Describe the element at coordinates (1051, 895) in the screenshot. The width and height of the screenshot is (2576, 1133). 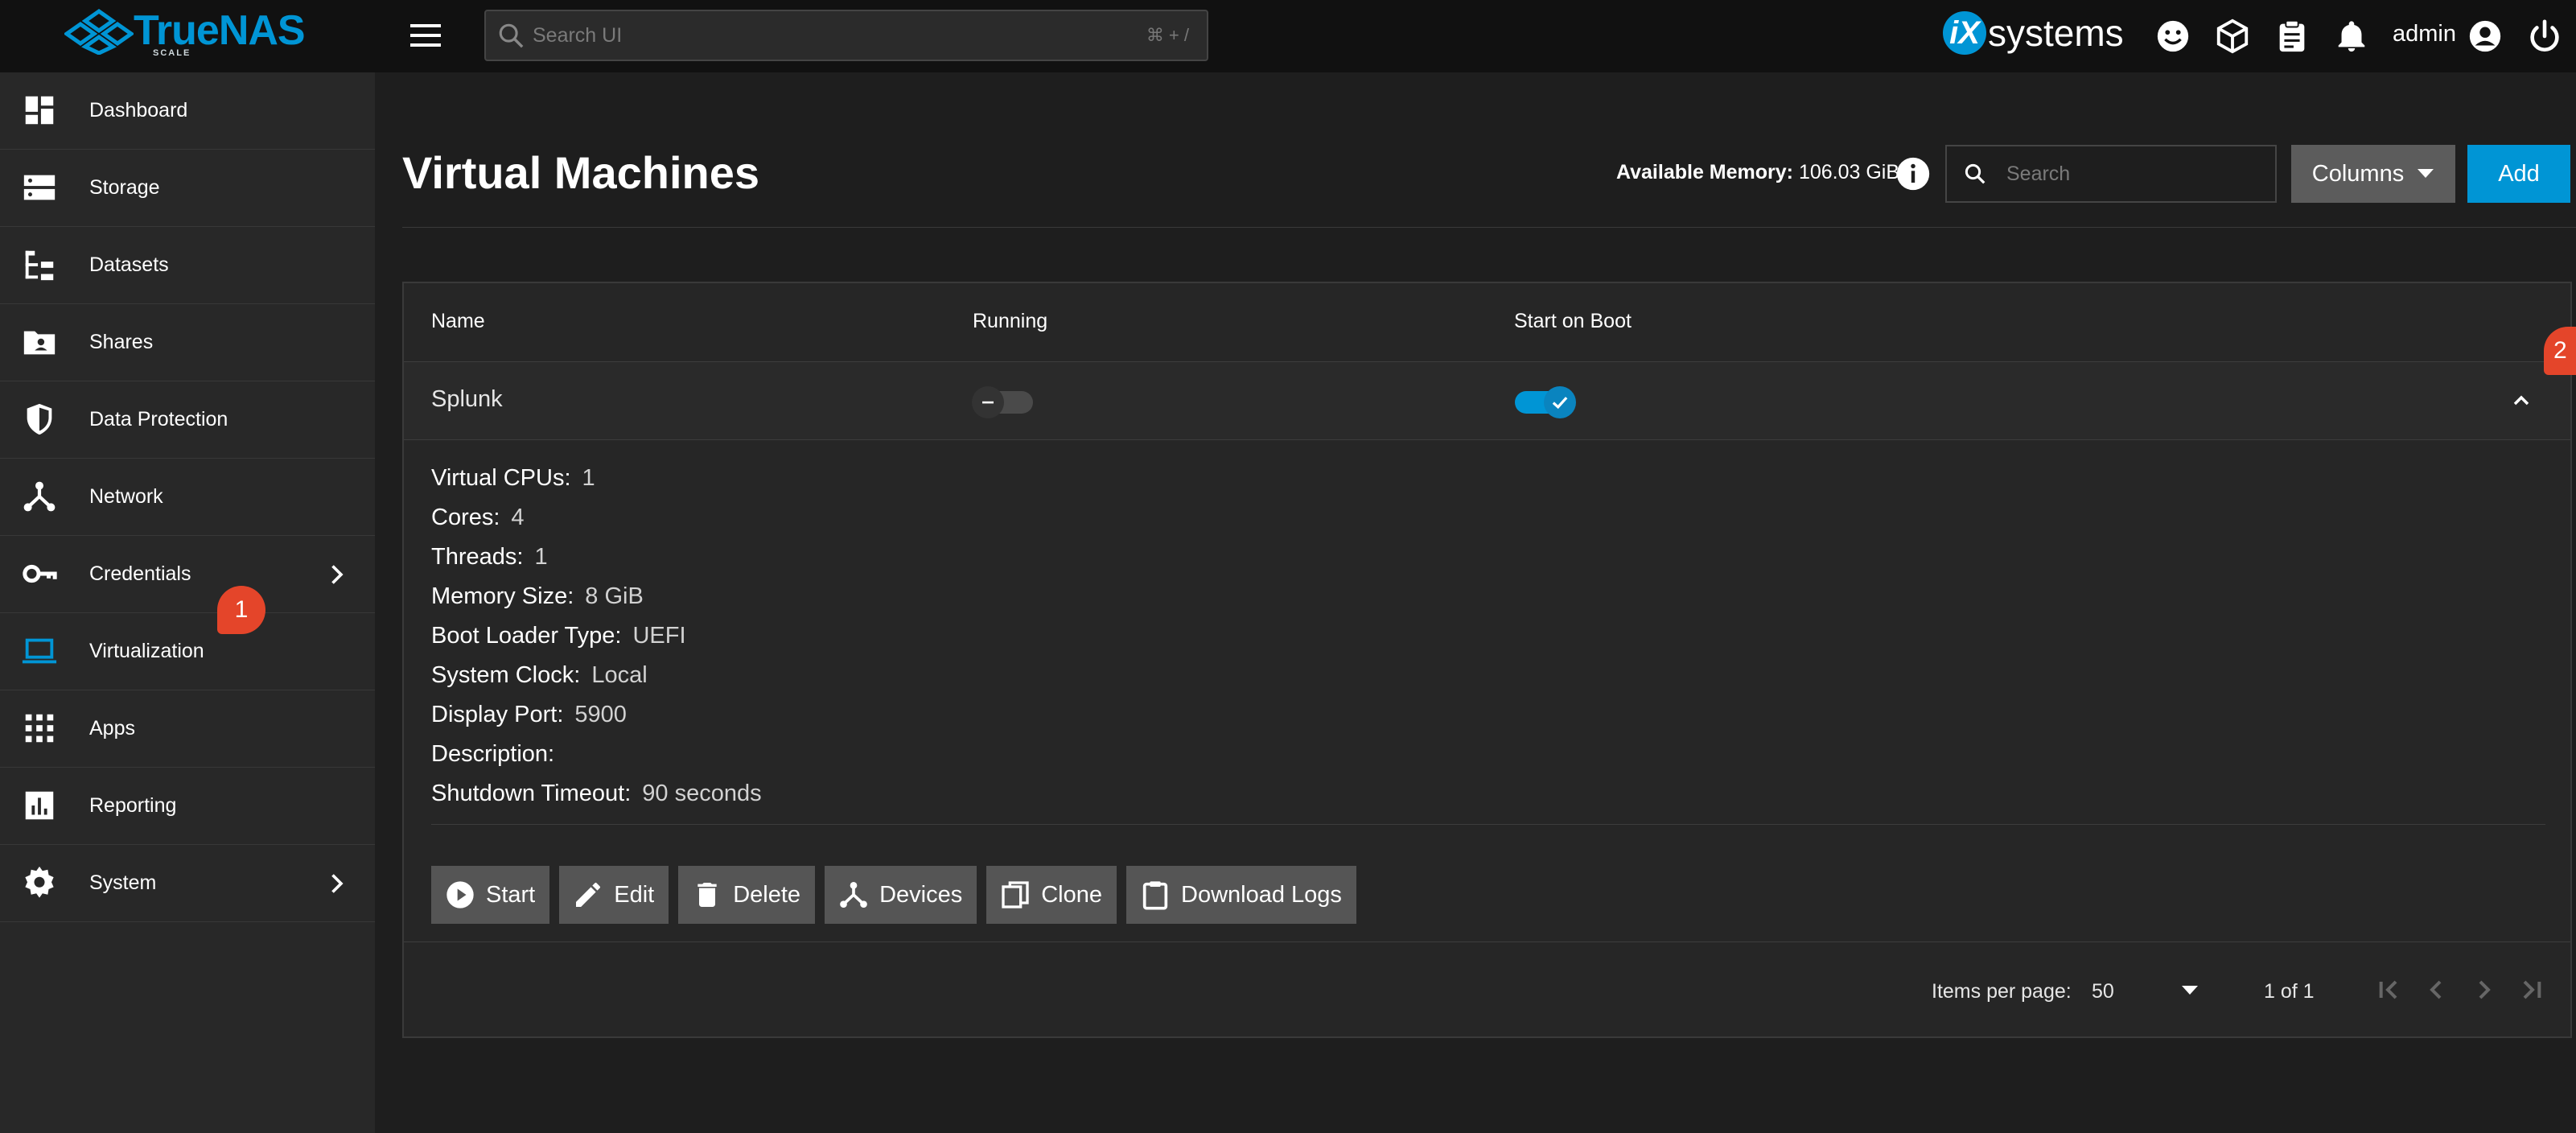
I see `clone-button: Clone` at that location.